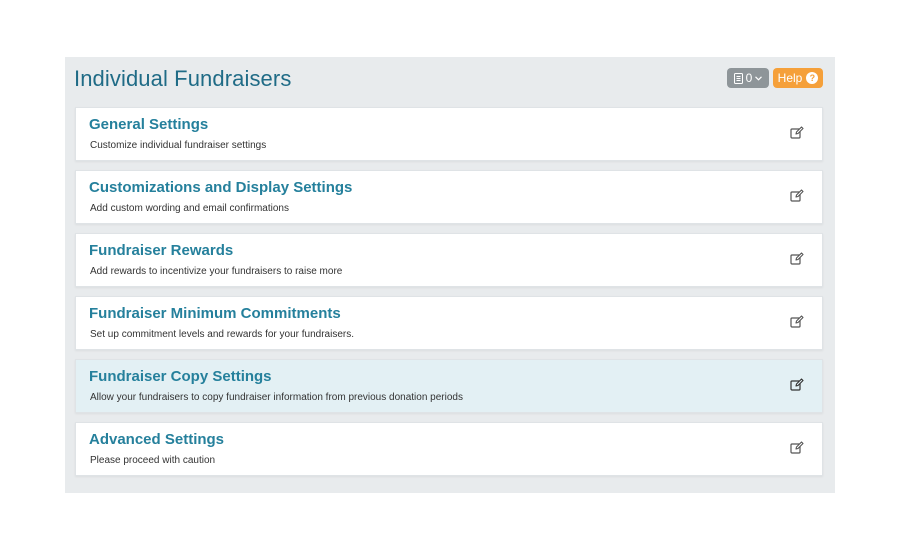 The height and width of the screenshot is (550, 900). I want to click on notes-icon, so click(738, 78).